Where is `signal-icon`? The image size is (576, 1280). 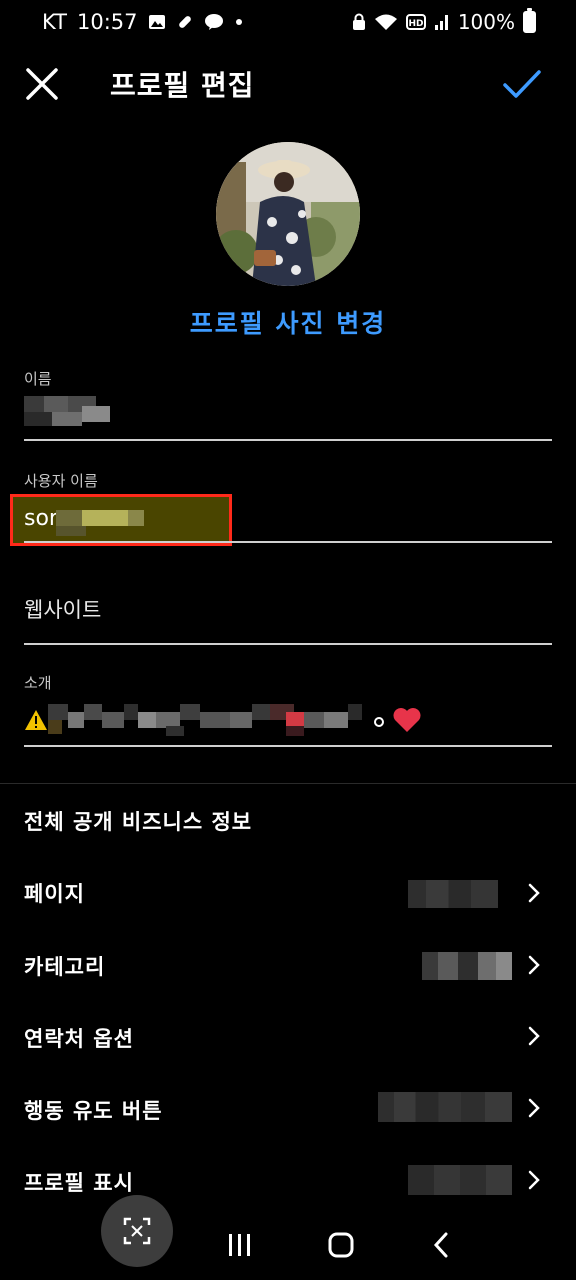
signal-icon is located at coordinates (441, 22).